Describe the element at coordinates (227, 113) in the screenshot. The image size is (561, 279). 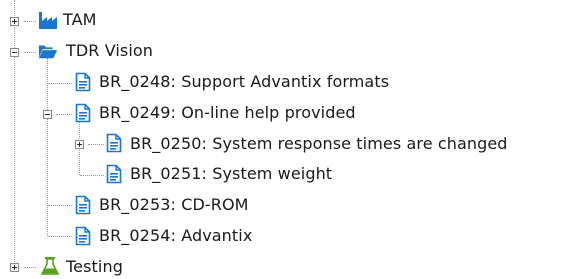
I see `tree-node-label: BR_0249: On-line help provided` at that location.